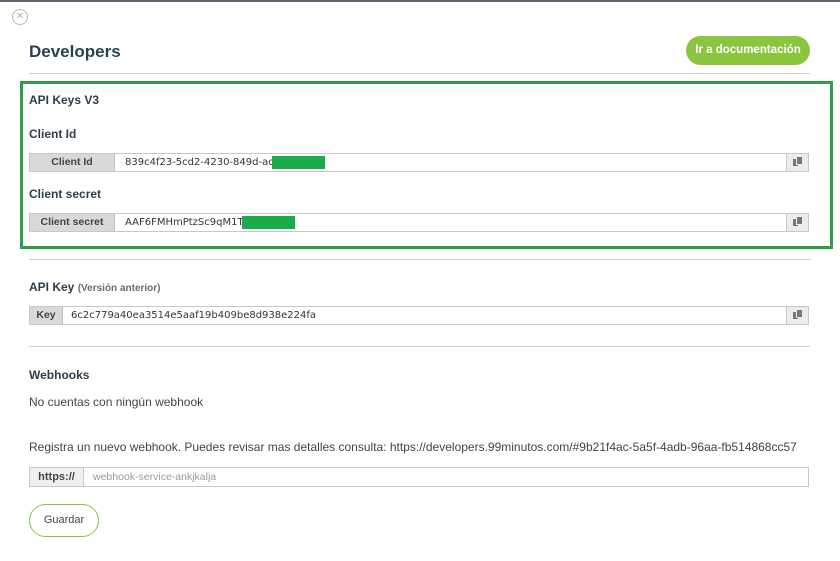  What do you see at coordinates (20, 17) in the screenshot?
I see `close-icon: ✕` at bounding box center [20, 17].